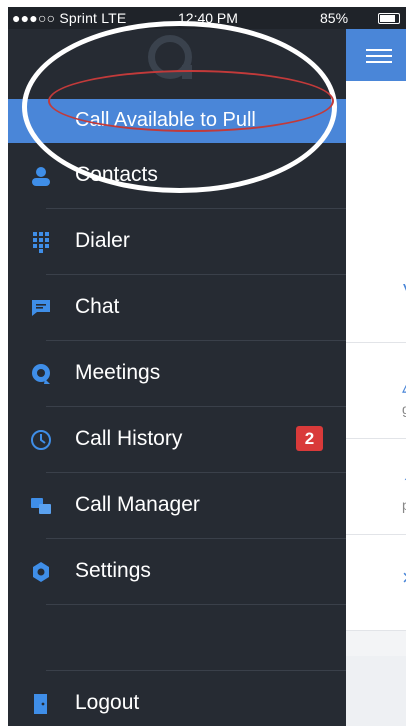  Describe the element at coordinates (41, 572) in the screenshot. I see `gear-icon` at that location.